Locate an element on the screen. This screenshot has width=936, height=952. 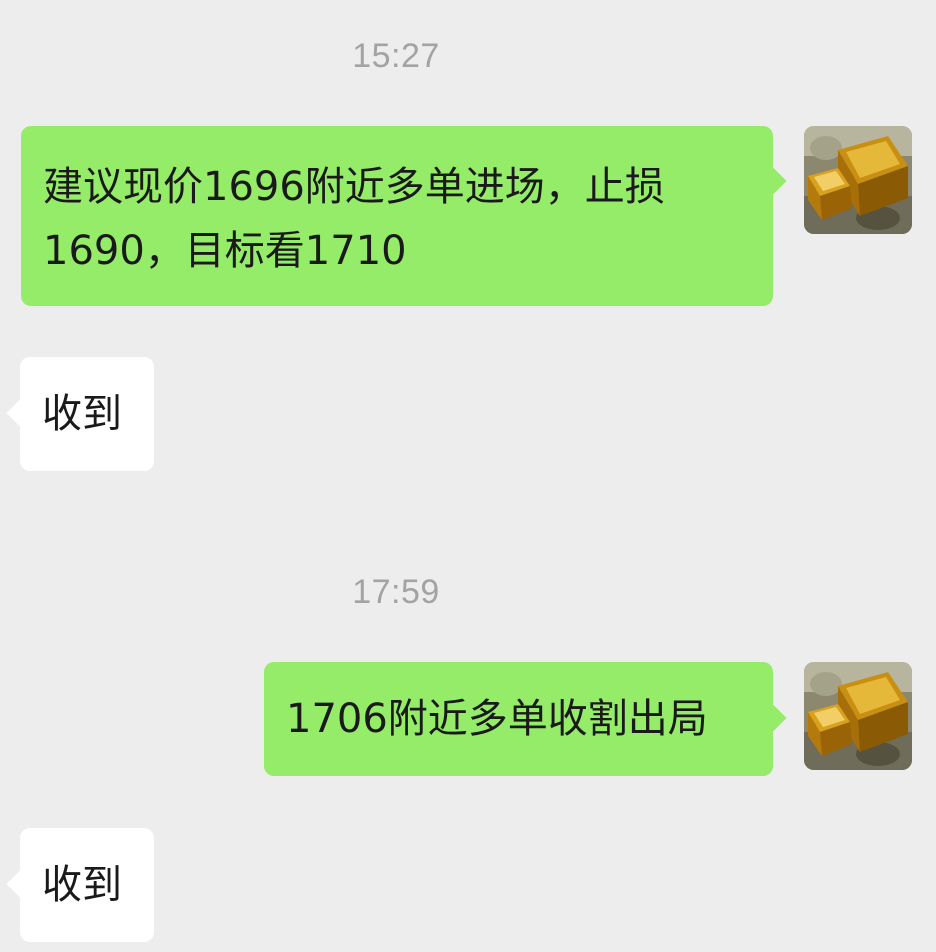
outgoing-message-bubble: 1706附近多单收割出局 is located at coordinates (525, 719).